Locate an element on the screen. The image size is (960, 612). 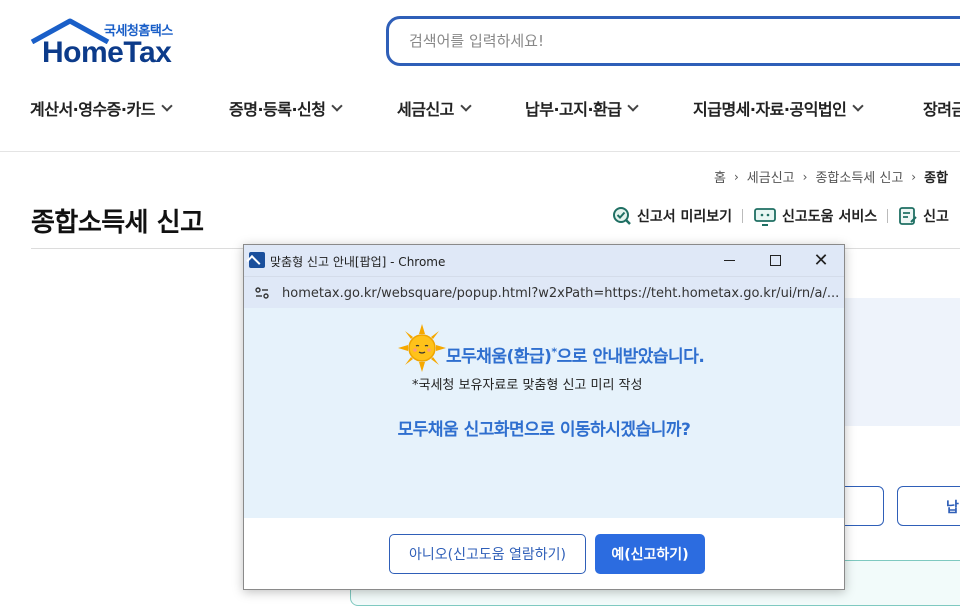
magnifier-check-icon is located at coordinates (622, 216).